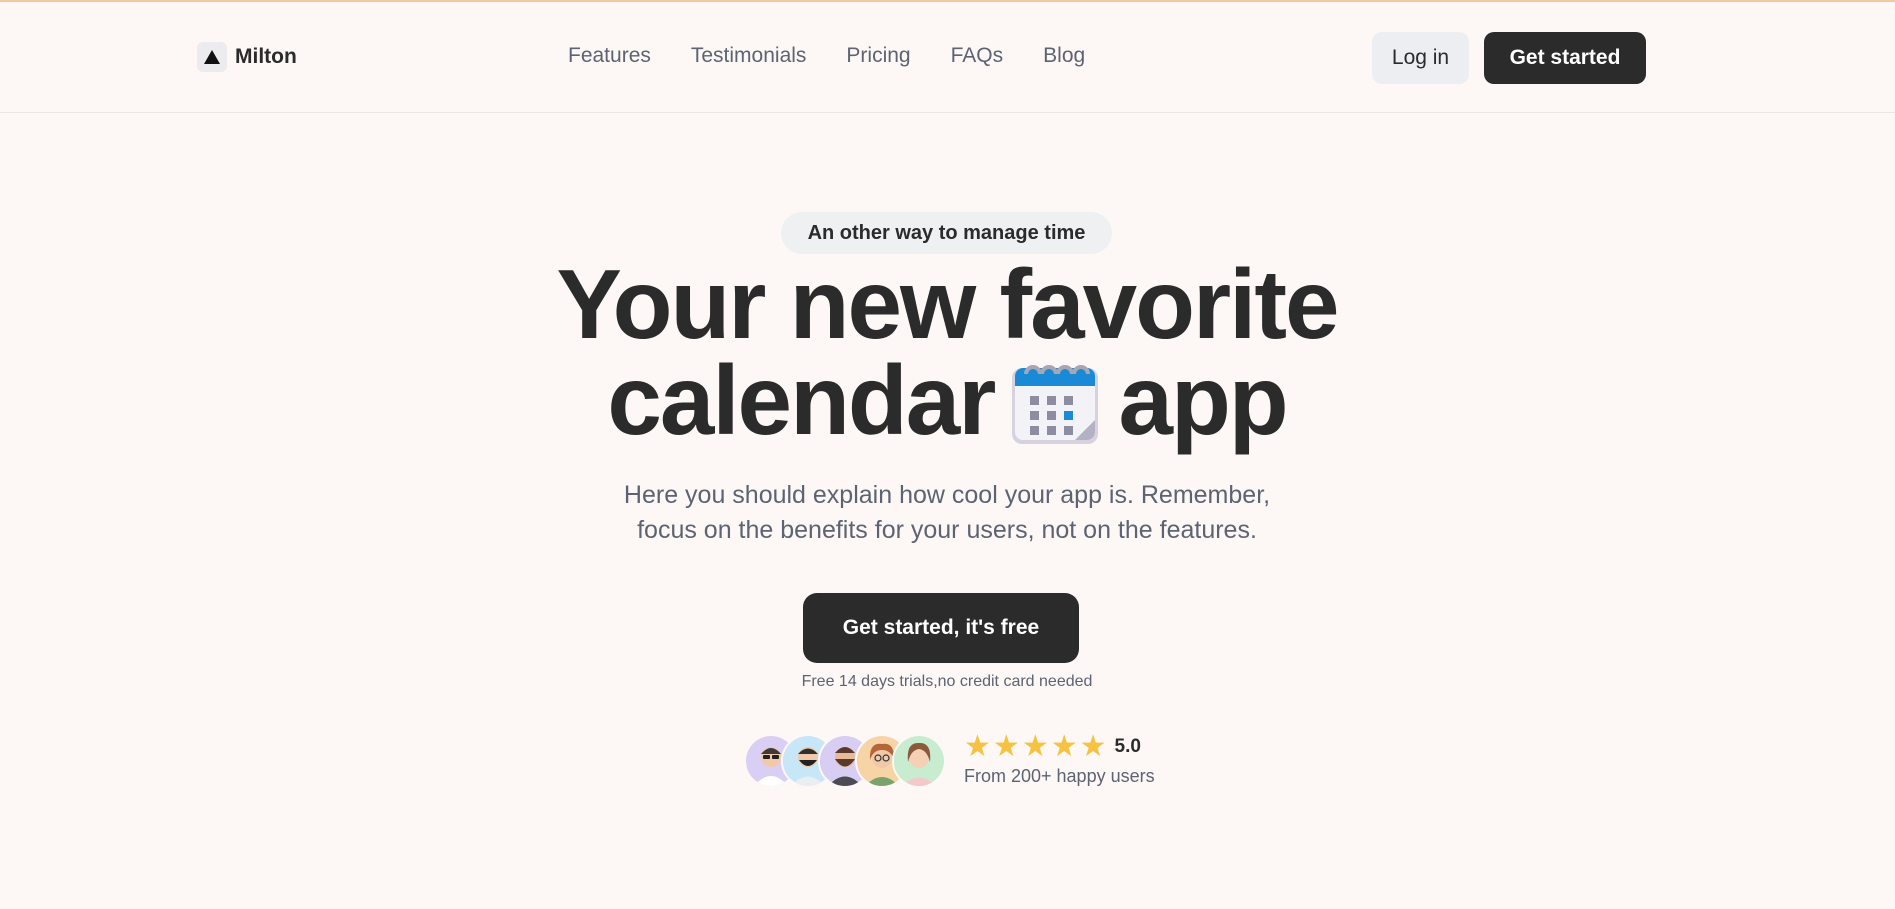 The width and height of the screenshot is (1895, 909). I want to click on nav-features: Features, so click(609, 56).